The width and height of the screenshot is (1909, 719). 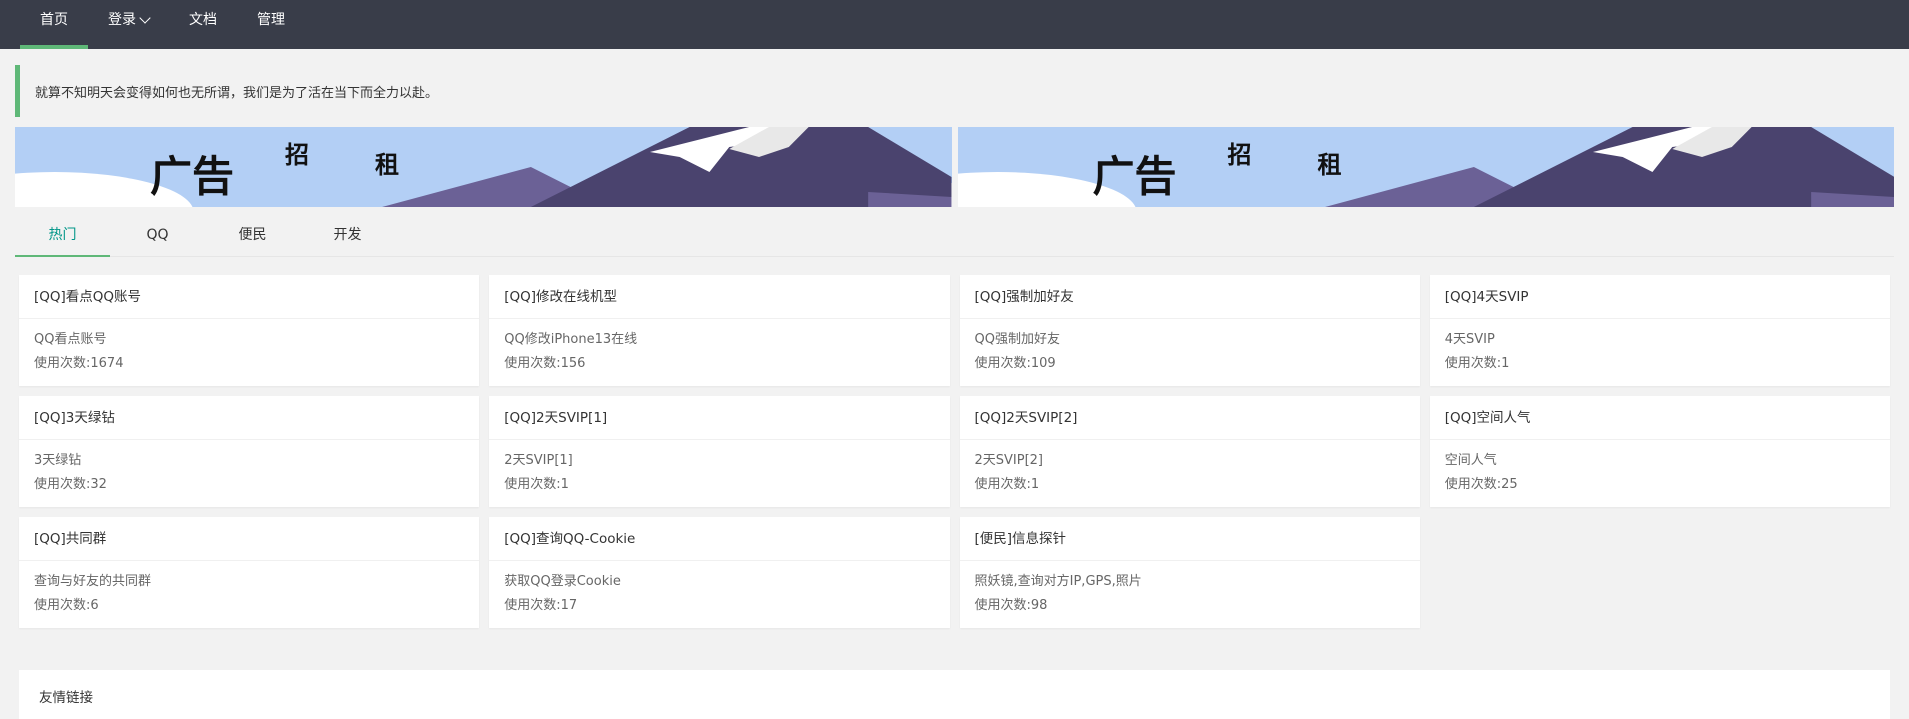 I want to click on card-title: [便民]信息探针, so click(x=1189, y=539).